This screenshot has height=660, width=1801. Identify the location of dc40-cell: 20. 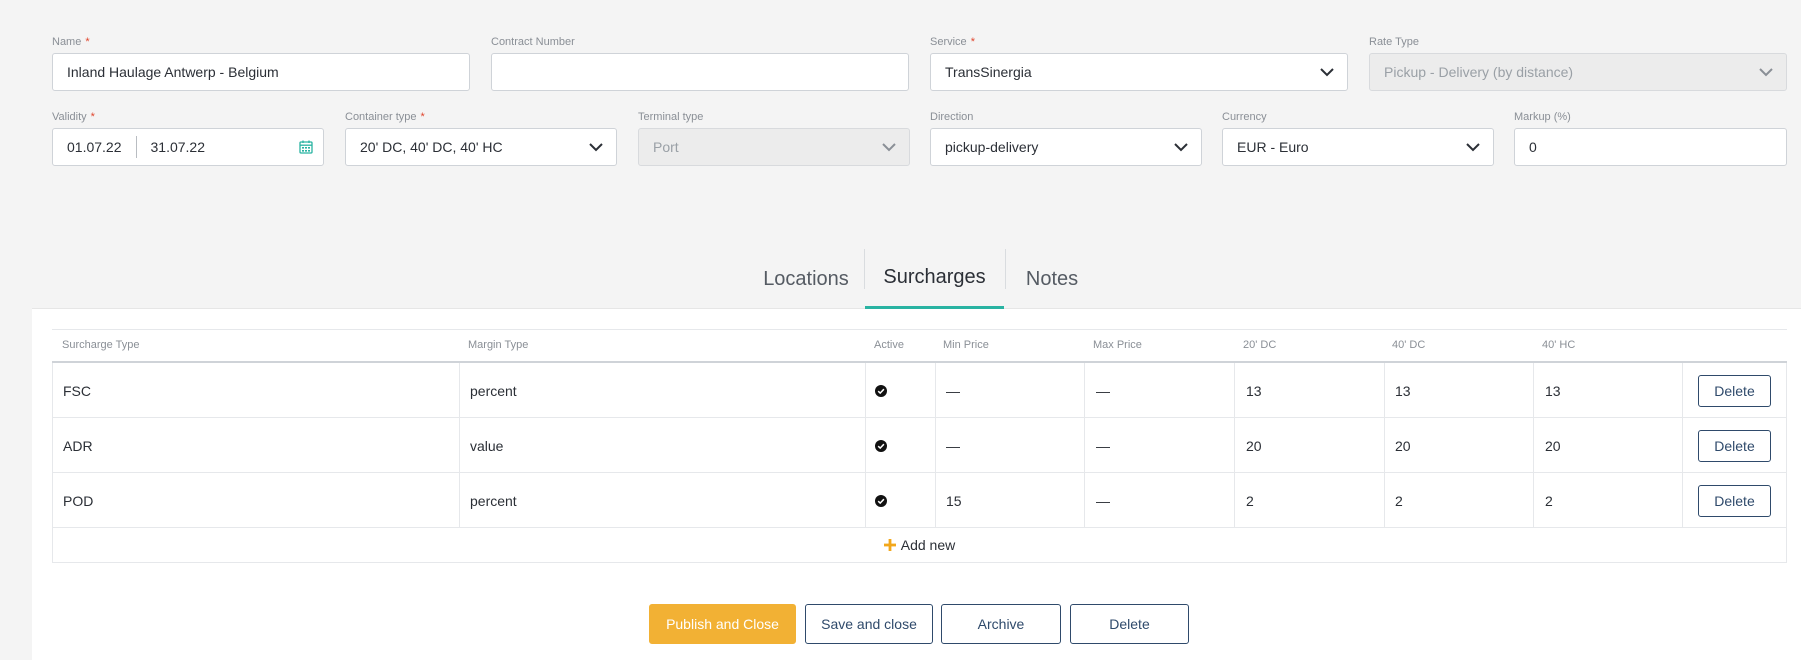
(1403, 445).